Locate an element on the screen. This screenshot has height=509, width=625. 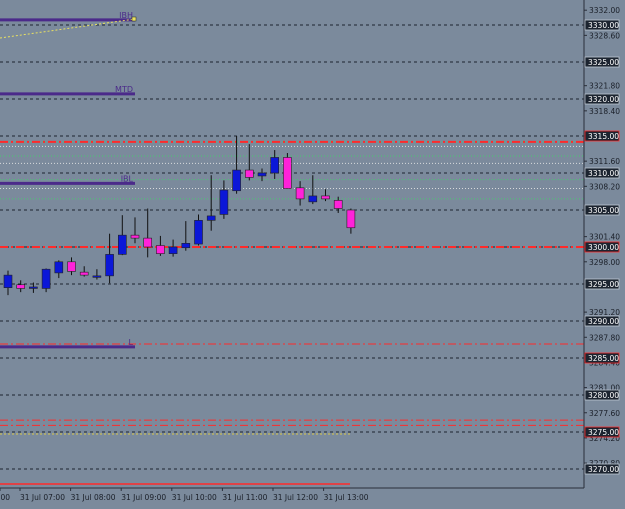
y-tick-label: 3287.80 is located at coordinates (604, 337).